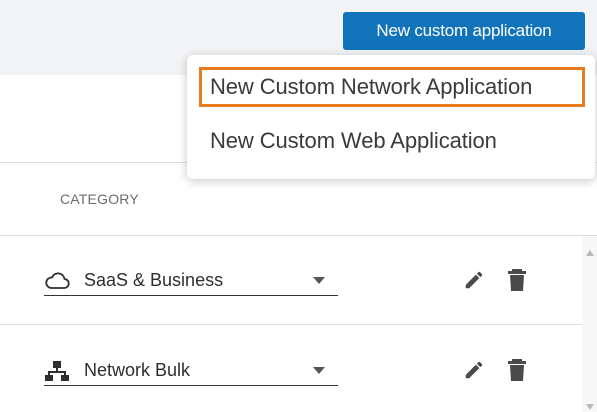 Image resolution: width=597 pixels, height=412 pixels. What do you see at coordinates (589, 324) in the screenshot?
I see `vertical-scrollbar` at bounding box center [589, 324].